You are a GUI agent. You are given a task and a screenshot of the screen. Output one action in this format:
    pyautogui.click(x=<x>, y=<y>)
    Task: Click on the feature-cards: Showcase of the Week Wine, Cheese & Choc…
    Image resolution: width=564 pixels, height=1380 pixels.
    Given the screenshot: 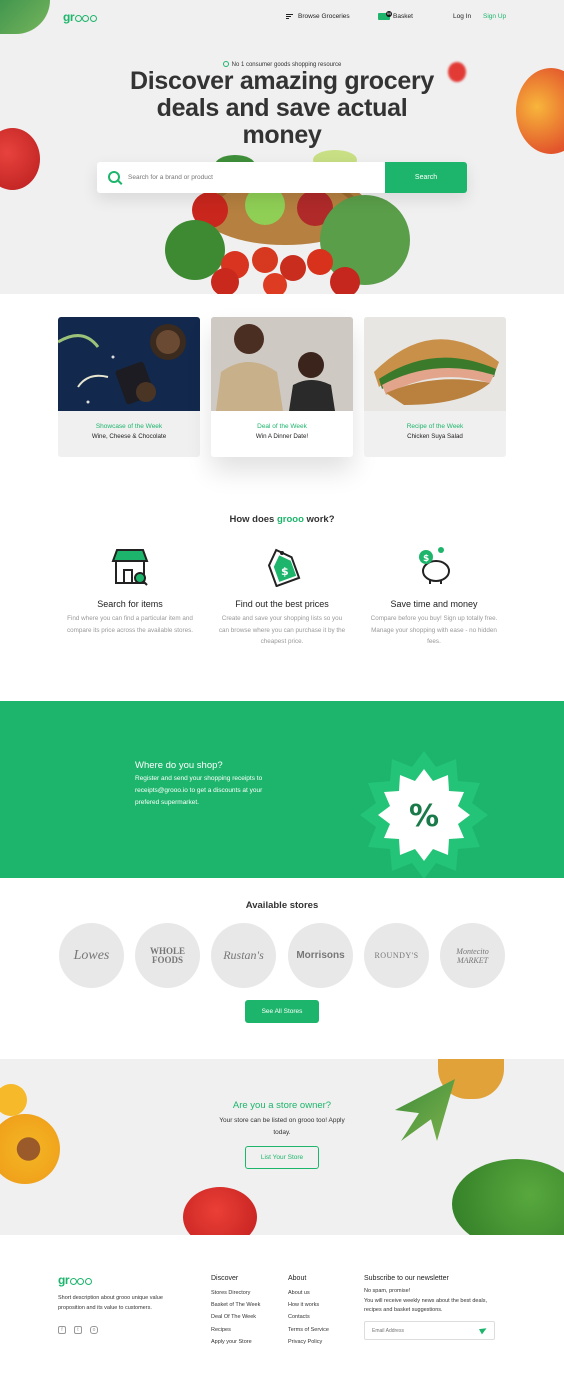 What is the action you would take?
    pyautogui.click(x=282, y=387)
    